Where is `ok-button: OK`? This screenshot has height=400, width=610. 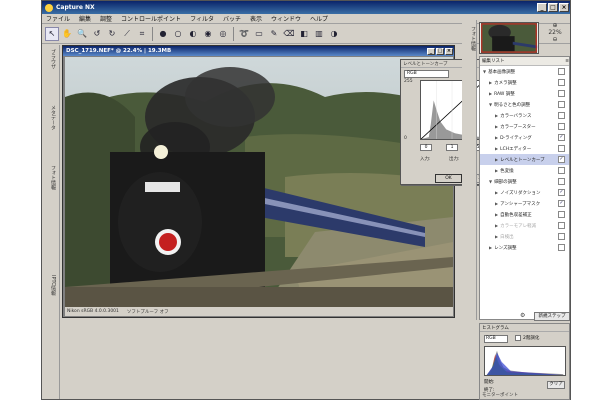 ok-button: OK is located at coordinates (448, 178).